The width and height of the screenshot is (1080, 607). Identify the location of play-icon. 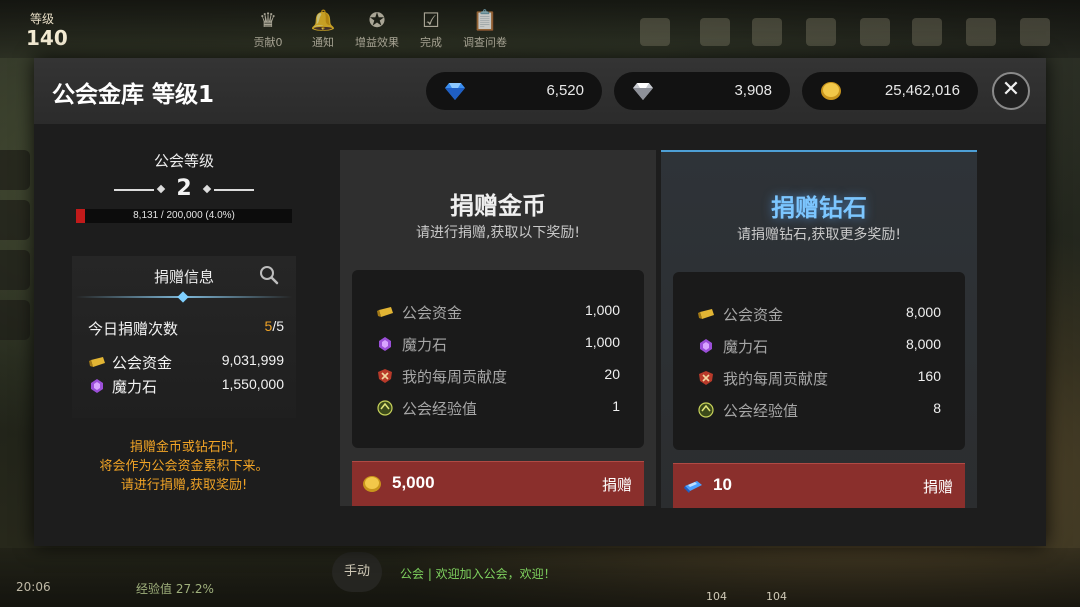
(655, 32).